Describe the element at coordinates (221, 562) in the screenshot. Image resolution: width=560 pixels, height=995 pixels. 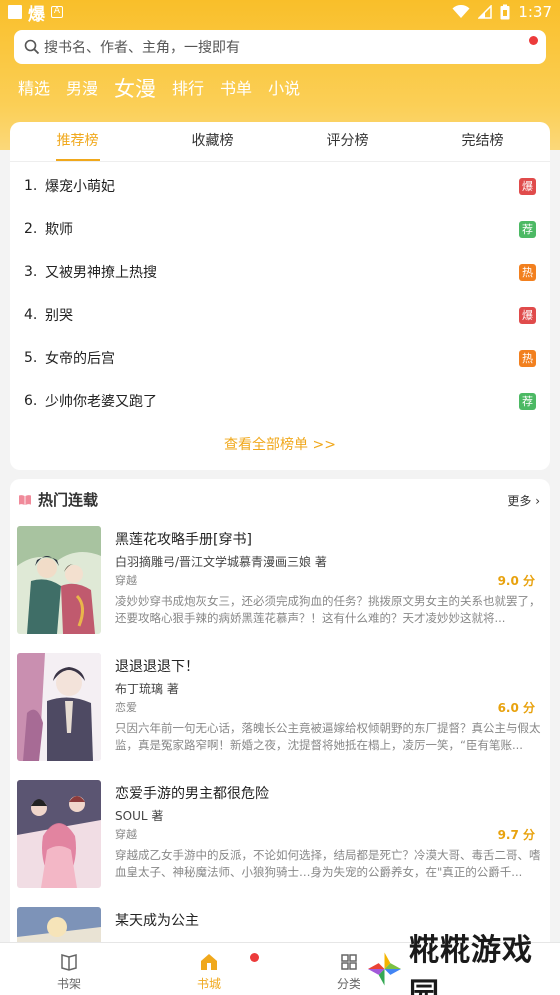
I see `book-author: 白羽摘雕弓/晋江文学城慕青漫画三娘 著` at that location.